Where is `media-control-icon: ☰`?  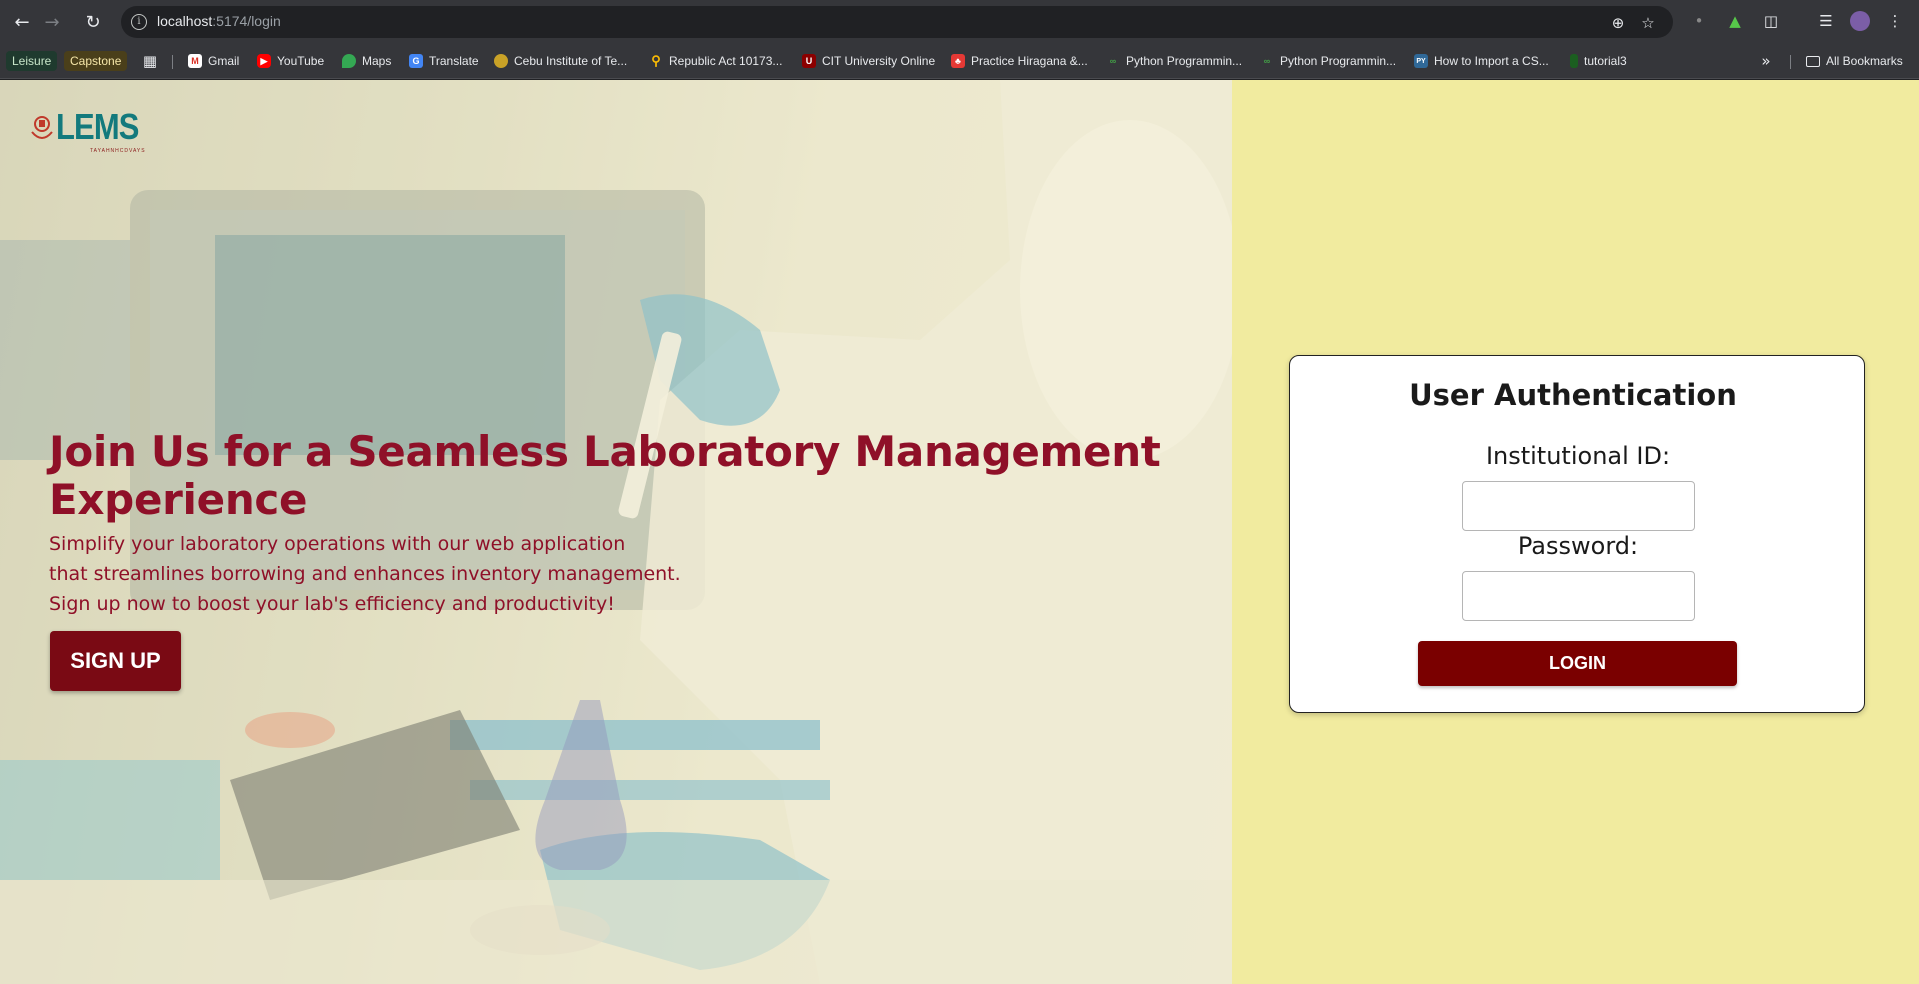 media-control-icon: ☰ is located at coordinates (1826, 21).